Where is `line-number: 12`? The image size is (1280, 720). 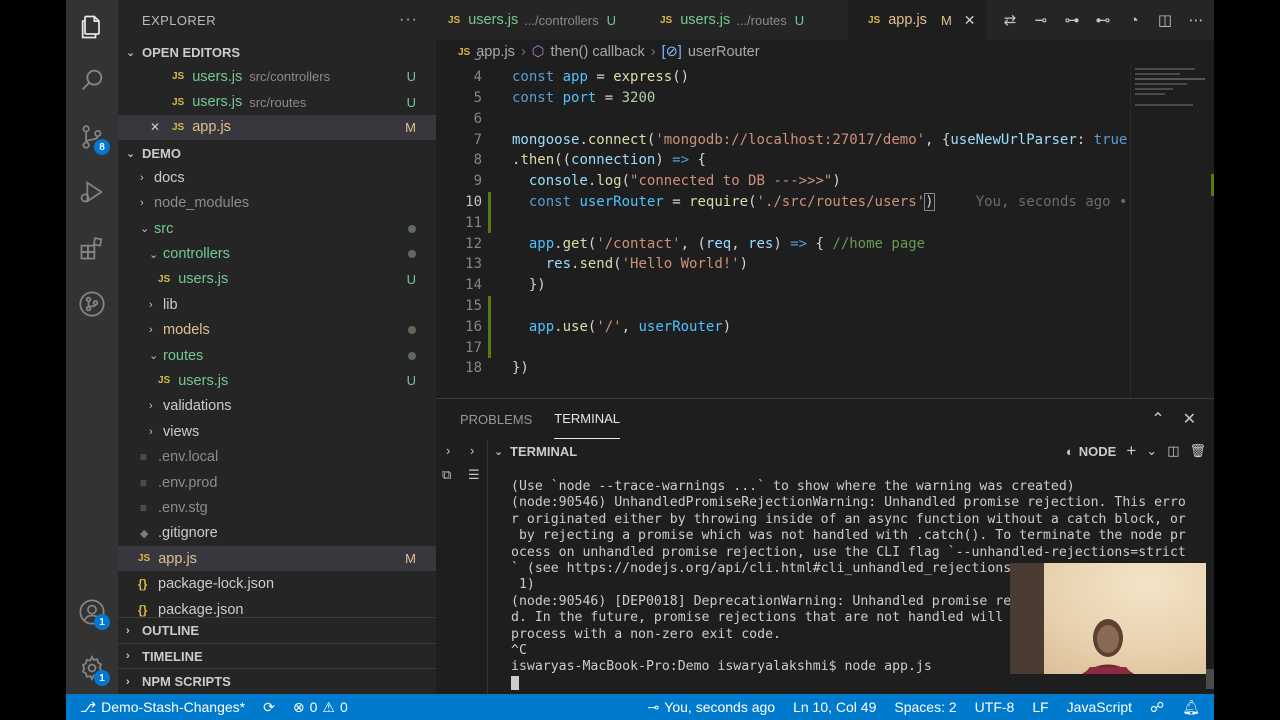
line-number: 12 is located at coordinates (473, 243).